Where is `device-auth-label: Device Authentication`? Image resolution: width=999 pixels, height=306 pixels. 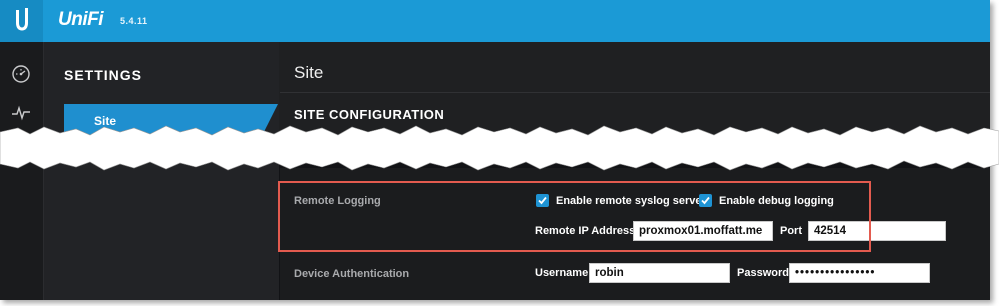 device-auth-label: Device Authentication is located at coordinates (352, 274).